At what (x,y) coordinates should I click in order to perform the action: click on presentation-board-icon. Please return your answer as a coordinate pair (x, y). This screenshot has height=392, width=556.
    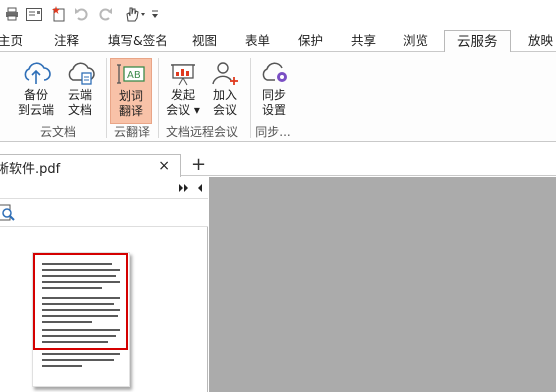
    Looking at the image, I should click on (183, 73).